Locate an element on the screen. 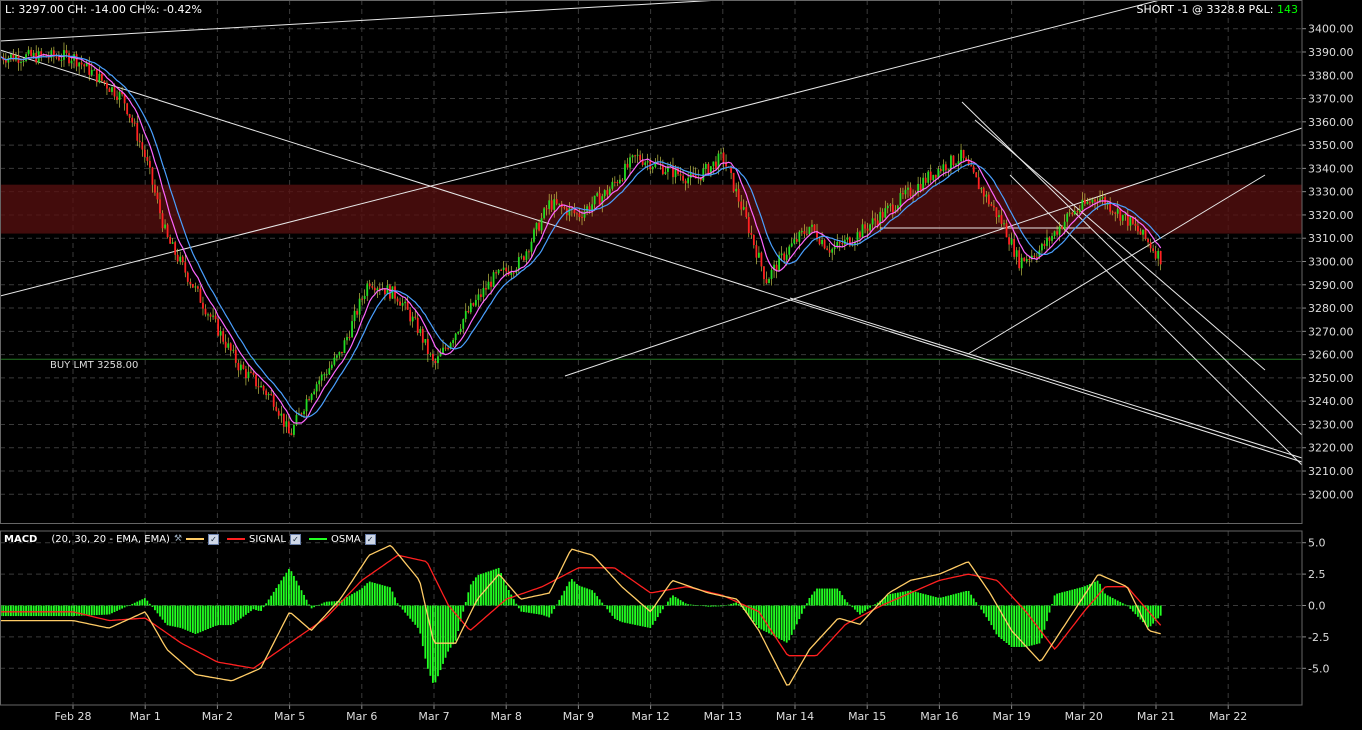 The image size is (1362, 730). time-tick-label: Feb 28 is located at coordinates (73, 716).